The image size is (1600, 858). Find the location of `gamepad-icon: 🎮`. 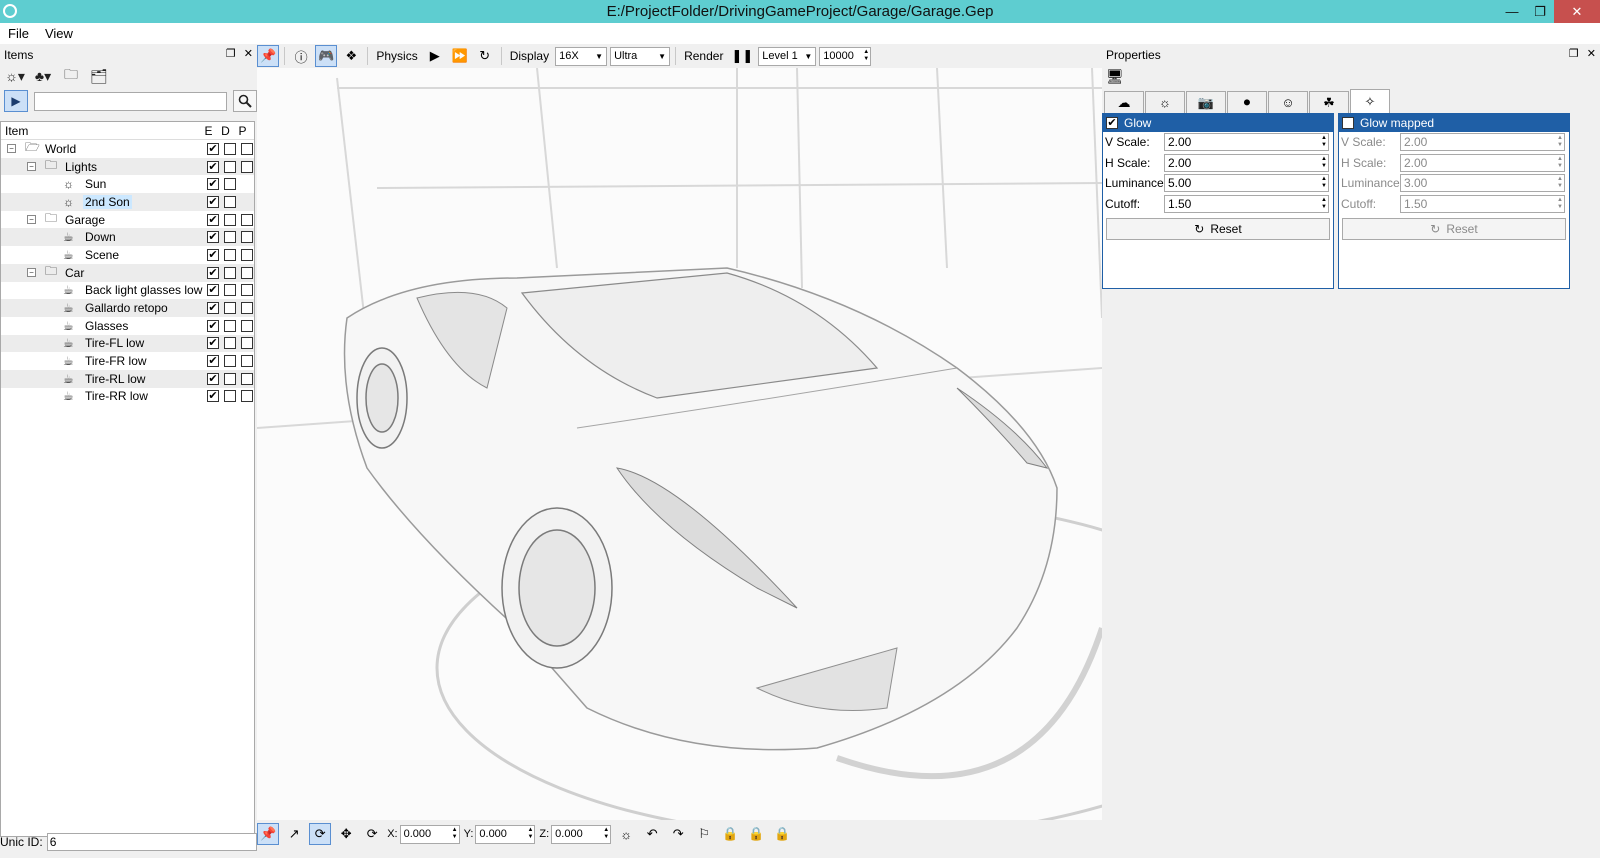

gamepad-icon: 🎮 is located at coordinates (326, 56).